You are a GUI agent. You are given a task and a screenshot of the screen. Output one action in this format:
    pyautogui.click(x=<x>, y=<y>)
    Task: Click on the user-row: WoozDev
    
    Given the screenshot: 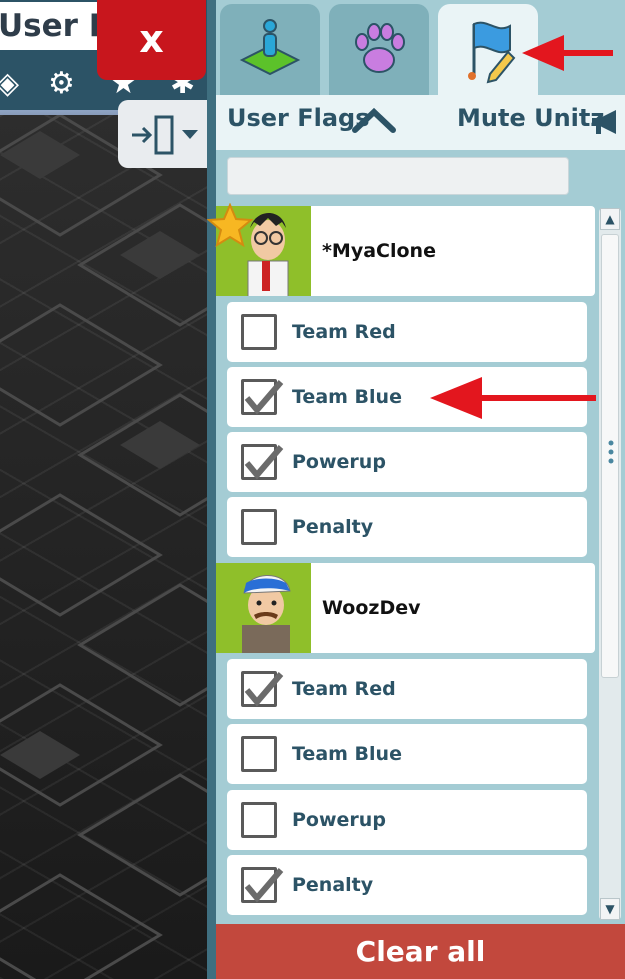 What is the action you would take?
    pyautogui.click(x=405, y=608)
    